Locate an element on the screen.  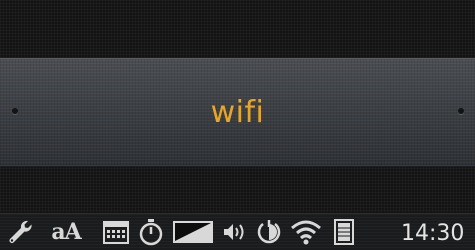
font-size-icon: aA is located at coordinates (66, 232).